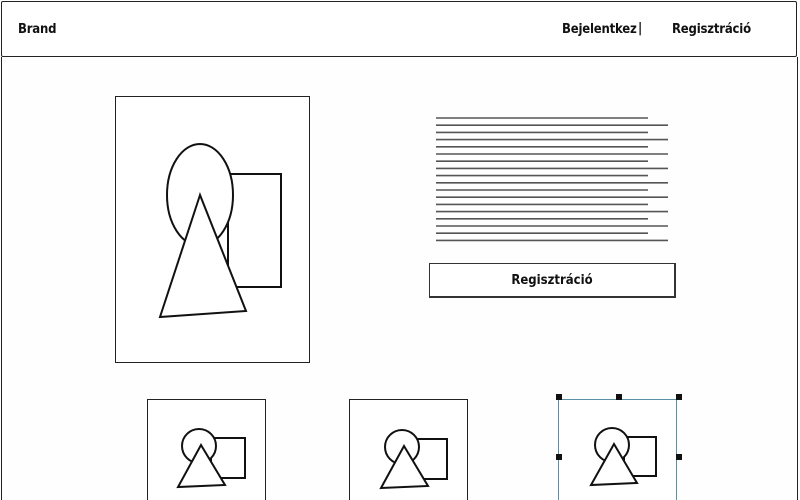 The width and height of the screenshot is (800, 500). I want to click on text-lines, so click(552, 179).